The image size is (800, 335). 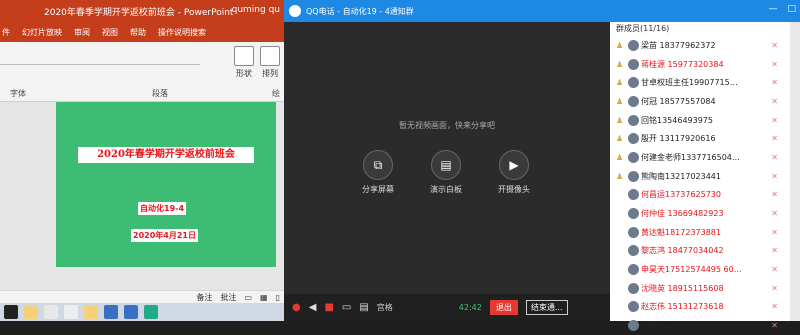 What do you see at coordinates (681, 195) in the screenshot?
I see `member-name: 何昌运13737625730` at bounding box center [681, 195].